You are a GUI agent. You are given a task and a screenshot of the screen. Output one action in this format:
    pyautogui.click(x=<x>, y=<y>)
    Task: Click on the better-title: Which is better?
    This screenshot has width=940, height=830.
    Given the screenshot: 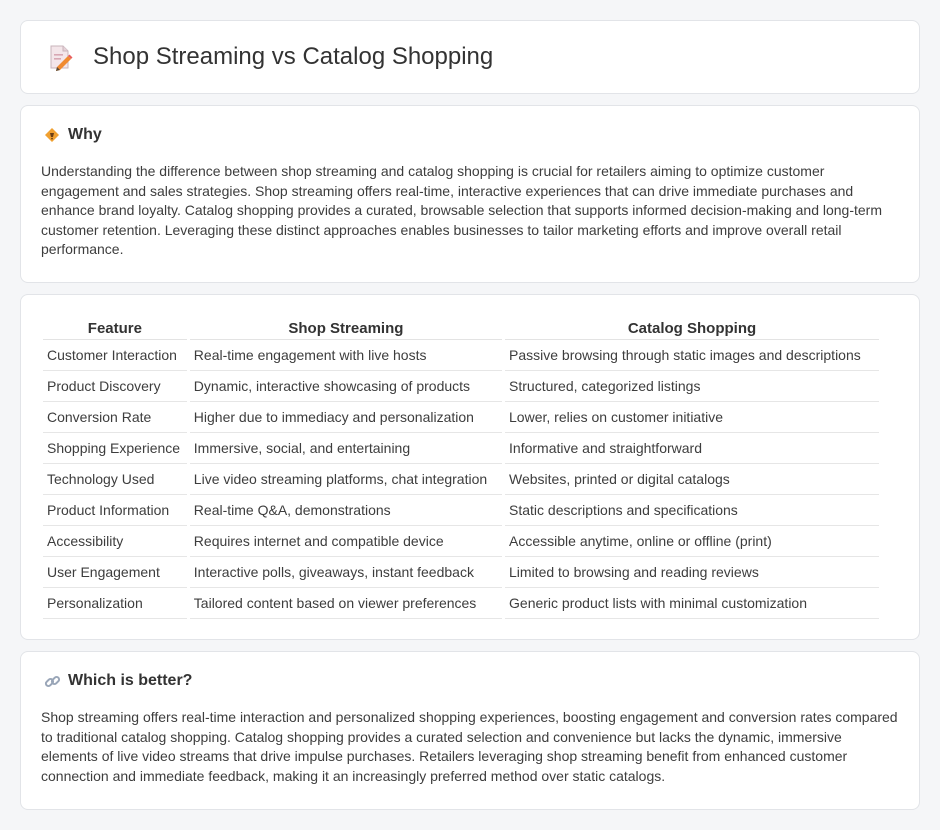 What is the action you would take?
    pyautogui.click(x=130, y=680)
    